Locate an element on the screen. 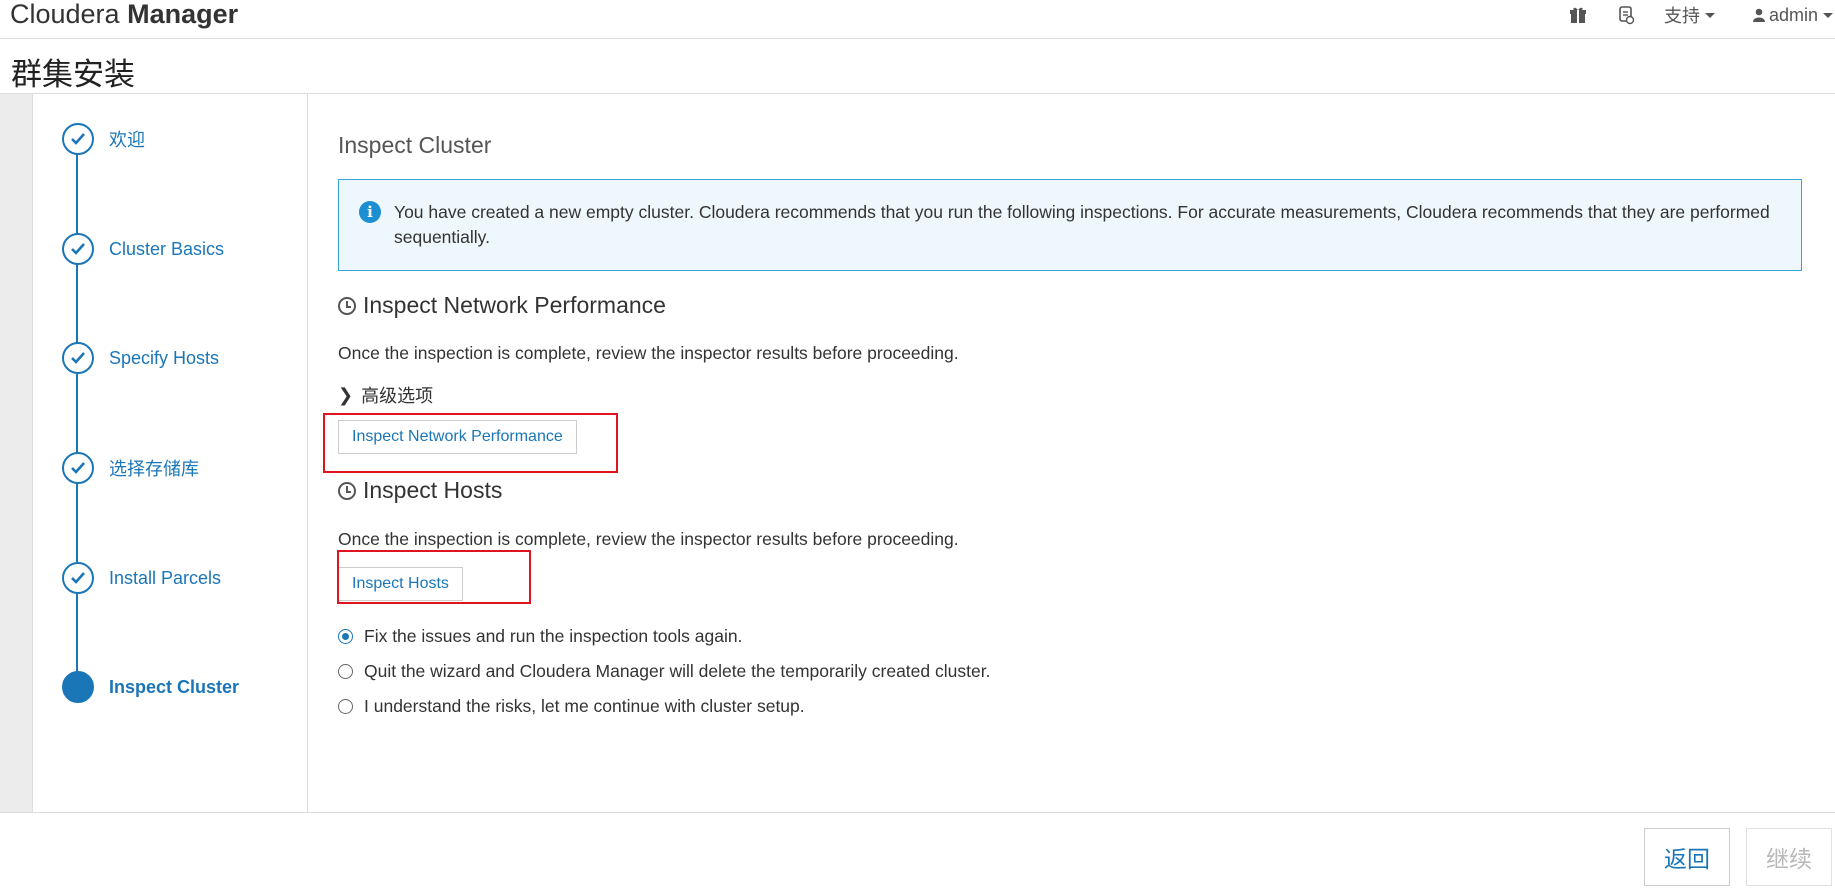 This screenshot has height=890, width=1835. inspect-hosts-button: Inspect Hosts is located at coordinates (400, 584).